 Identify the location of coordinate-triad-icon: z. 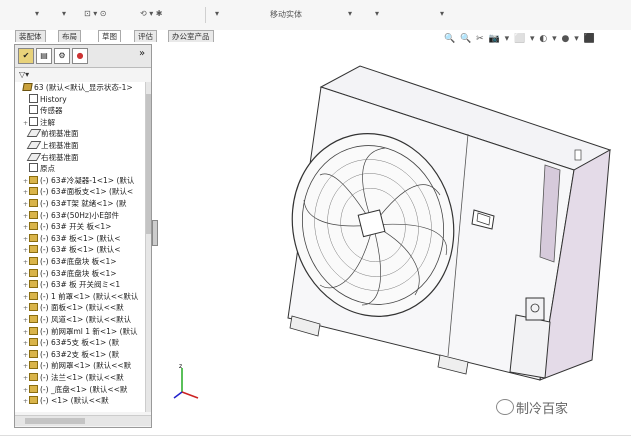
(186, 381).